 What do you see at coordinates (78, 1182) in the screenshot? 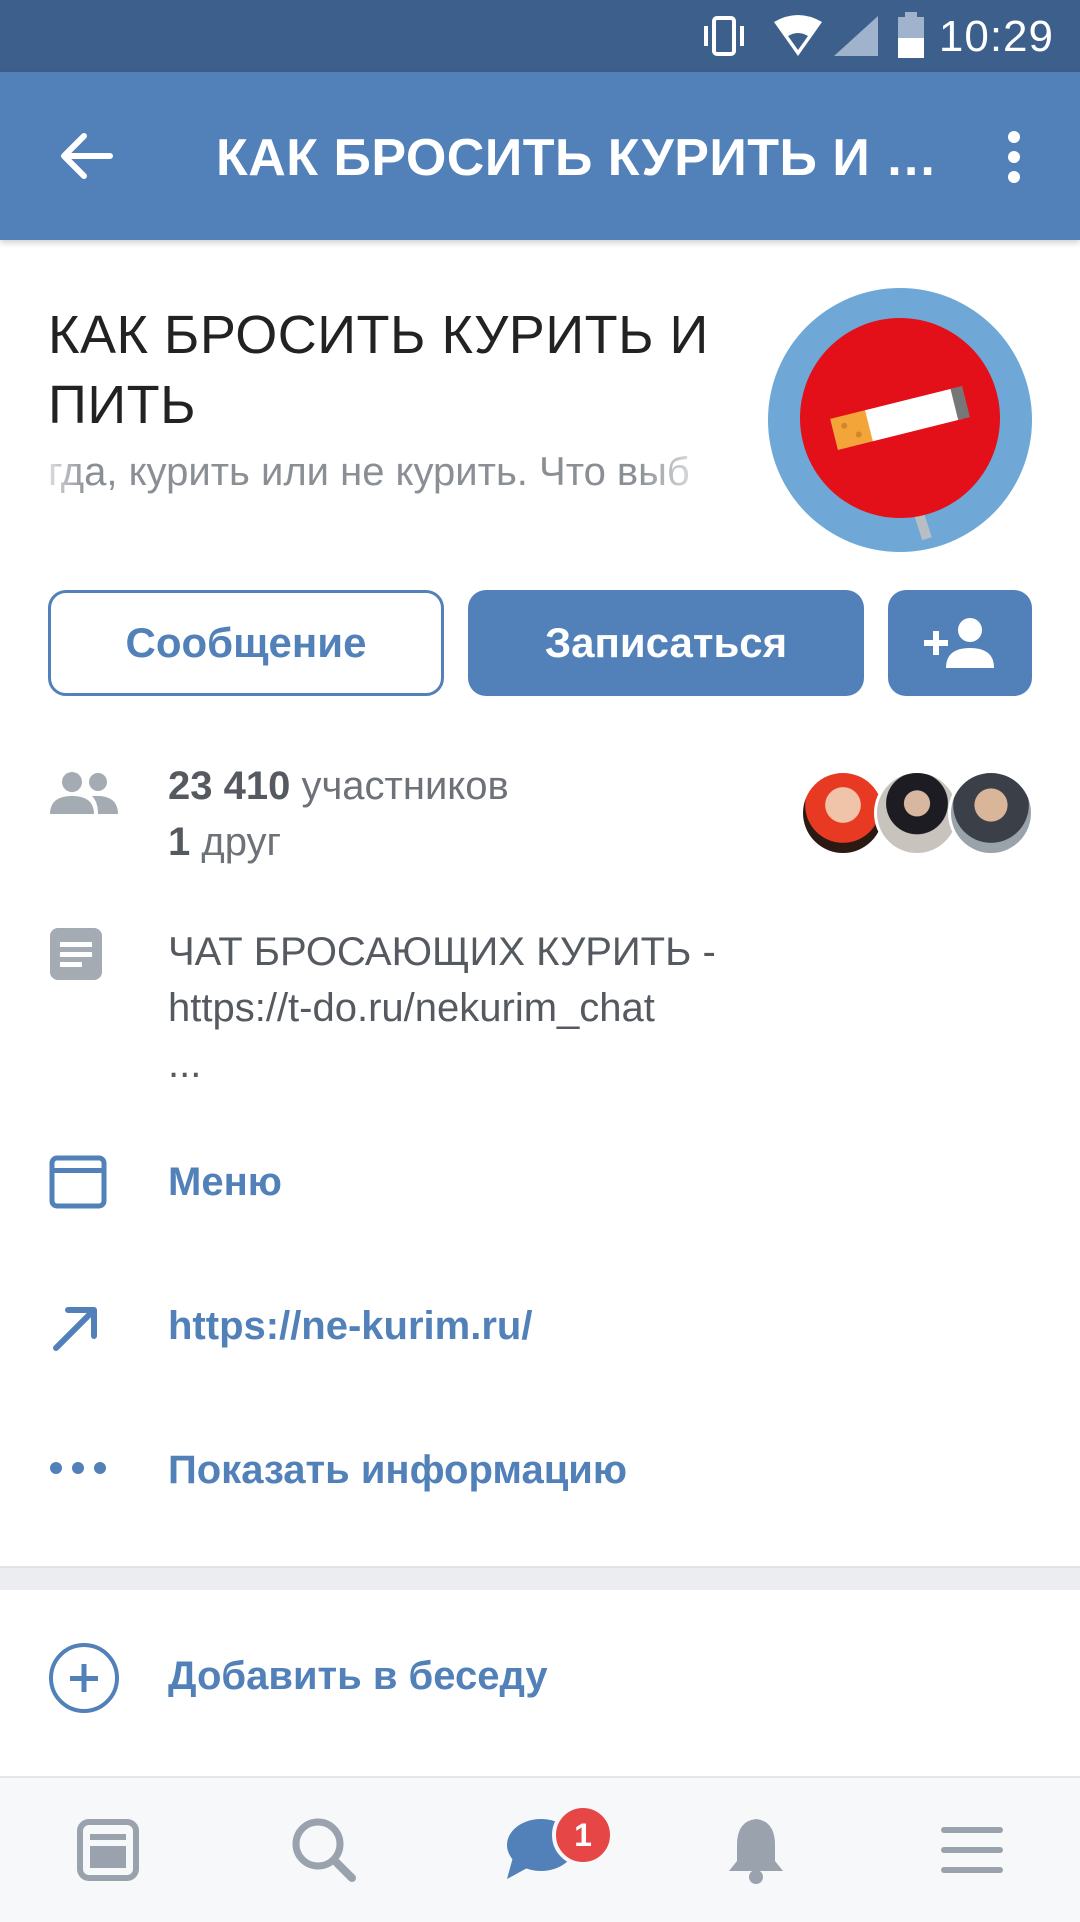
I see `menu-page-icon` at bounding box center [78, 1182].